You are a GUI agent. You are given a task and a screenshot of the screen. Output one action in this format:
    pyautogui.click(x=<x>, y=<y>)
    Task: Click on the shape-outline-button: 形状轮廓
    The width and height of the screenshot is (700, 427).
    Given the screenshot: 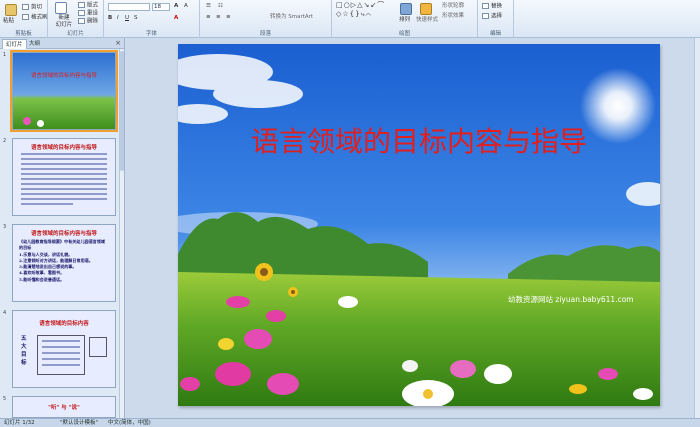 What is the action you would take?
    pyautogui.click(x=453, y=6)
    